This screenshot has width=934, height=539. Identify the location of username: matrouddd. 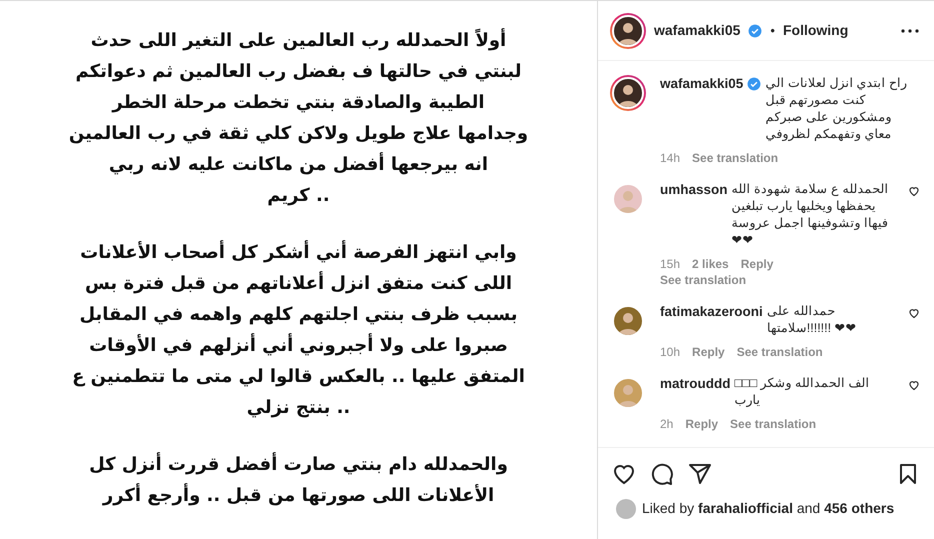
(695, 383).